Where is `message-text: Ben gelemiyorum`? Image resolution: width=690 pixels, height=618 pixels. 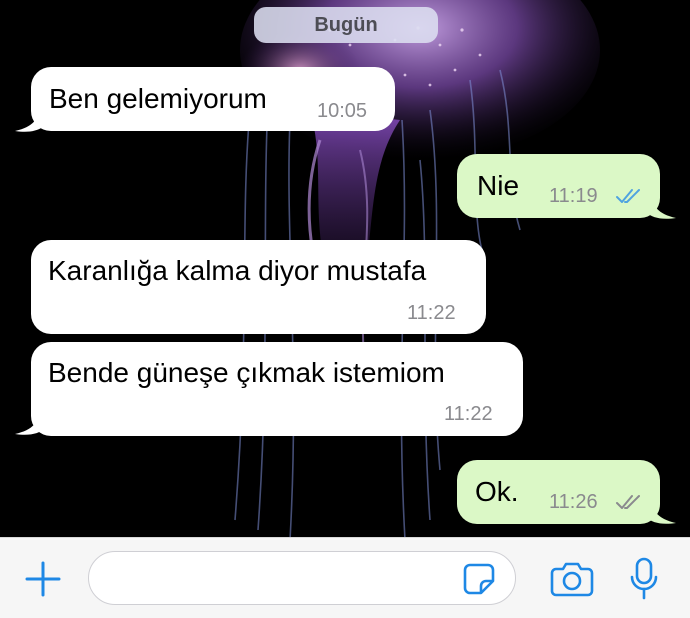
message-text: Ben gelemiyorum is located at coordinates (158, 98).